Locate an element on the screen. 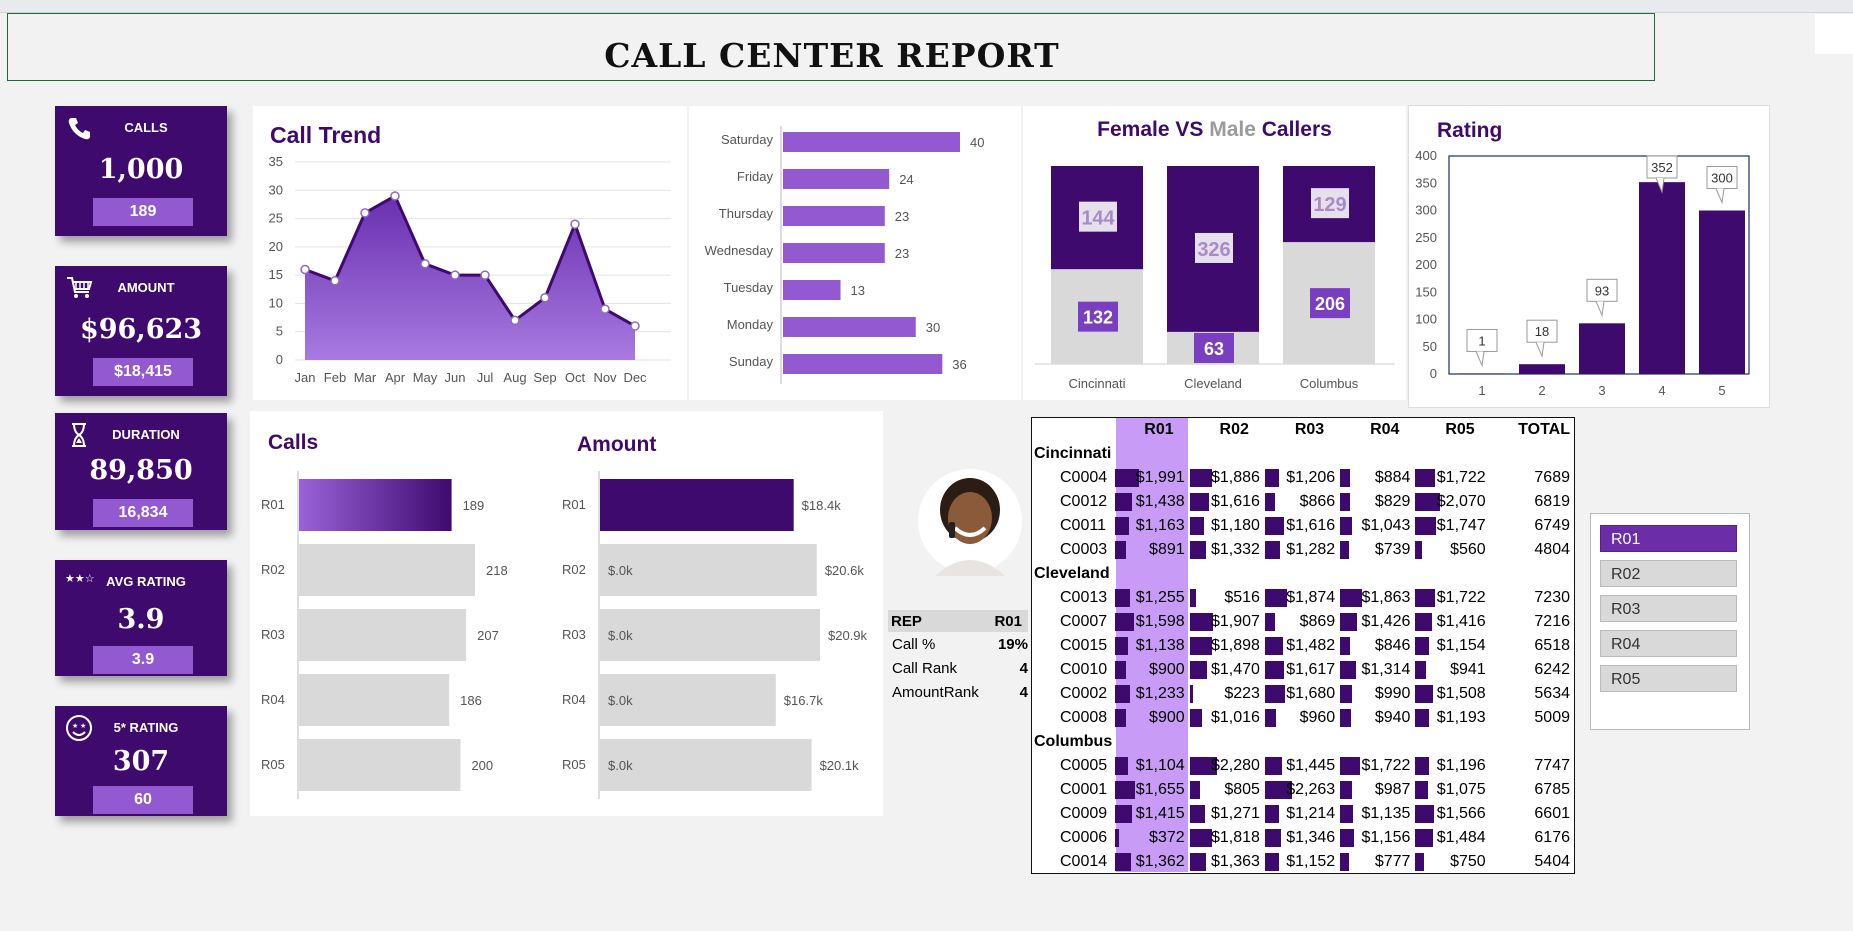  group-row: Cleveland is located at coordinates (1303, 574).